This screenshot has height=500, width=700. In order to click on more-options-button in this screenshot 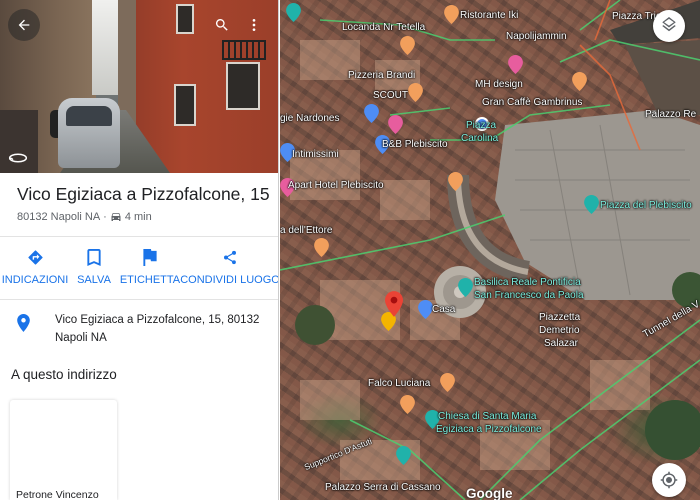, I will do `click(254, 25)`.